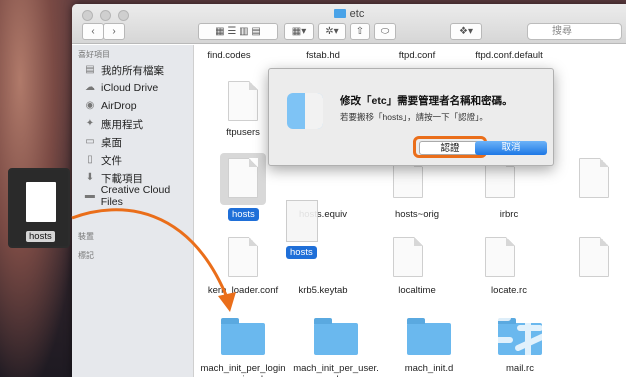  What do you see at coordinates (539, 336) in the screenshot?
I see `watermark-logo` at bounding box center [539, 336].